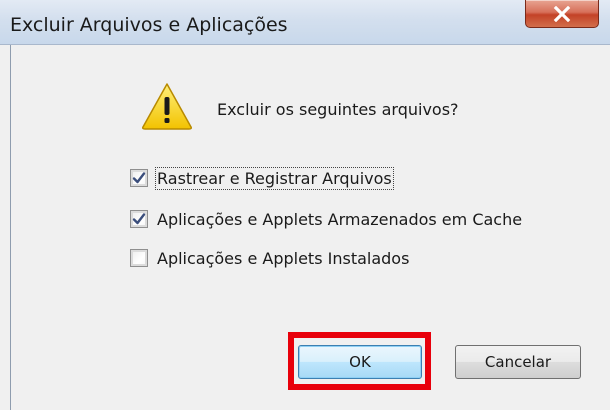  I want to click on window-title: Excluir Arquivos e Aplicações, so click(149, 25).